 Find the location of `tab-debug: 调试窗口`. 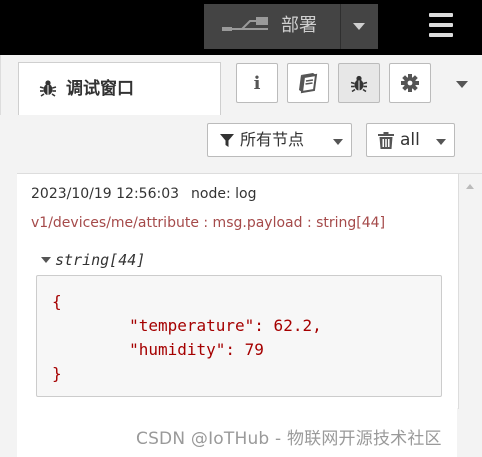

tab-debug: 调试窗口 is located at coordinates (119, 88).